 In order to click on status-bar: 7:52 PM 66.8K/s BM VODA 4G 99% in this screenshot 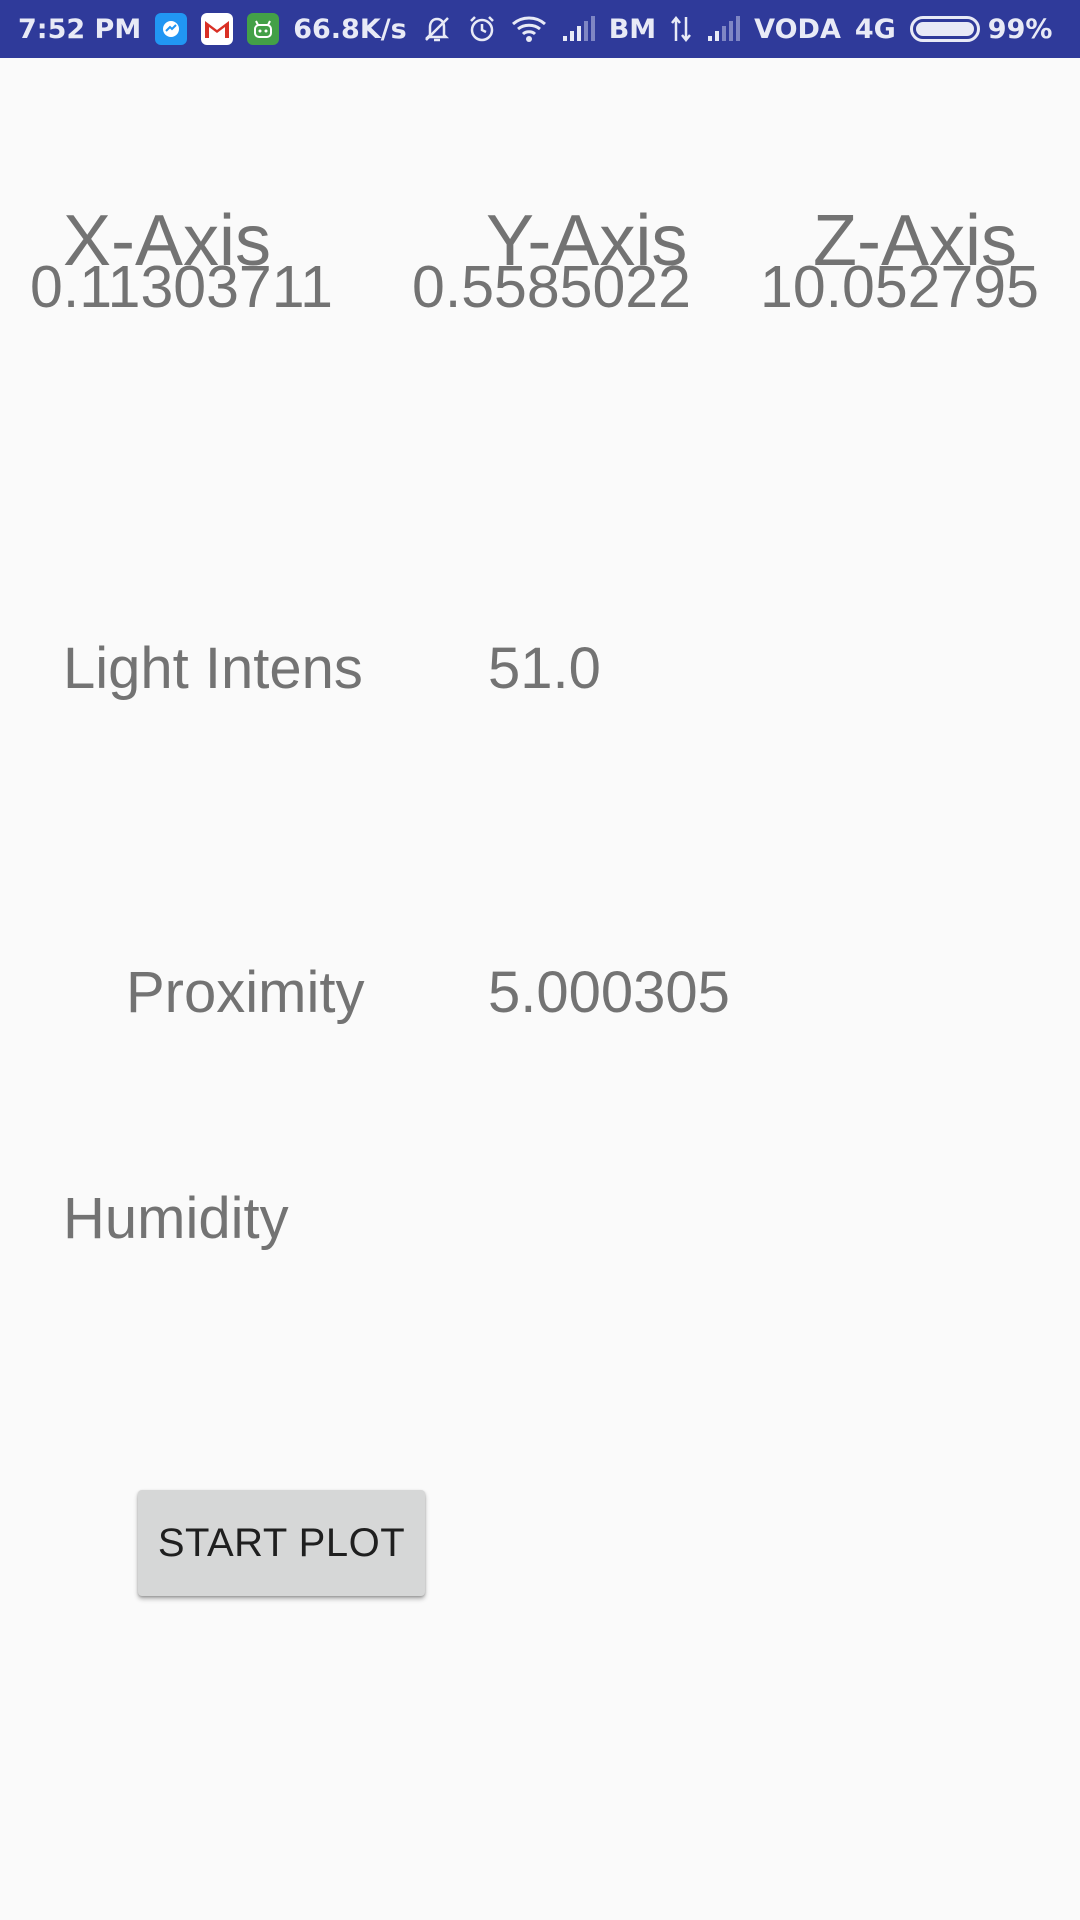, I will do `click(540, 29)`.